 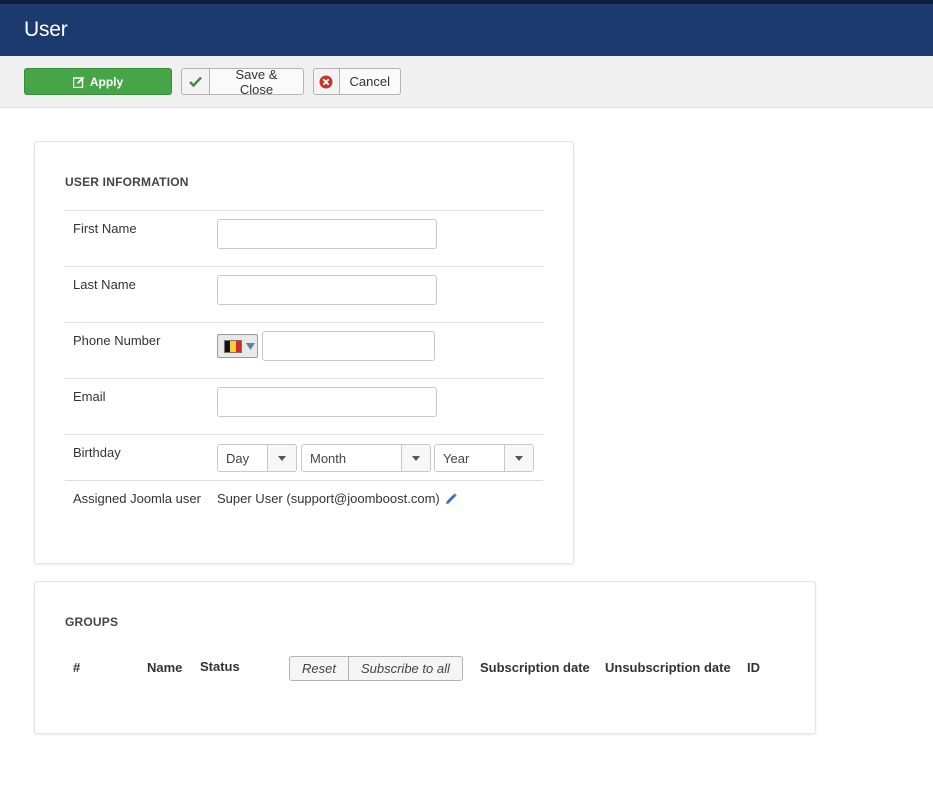 I want to click on pencil-edit-icon, so click(x=451, y=498).